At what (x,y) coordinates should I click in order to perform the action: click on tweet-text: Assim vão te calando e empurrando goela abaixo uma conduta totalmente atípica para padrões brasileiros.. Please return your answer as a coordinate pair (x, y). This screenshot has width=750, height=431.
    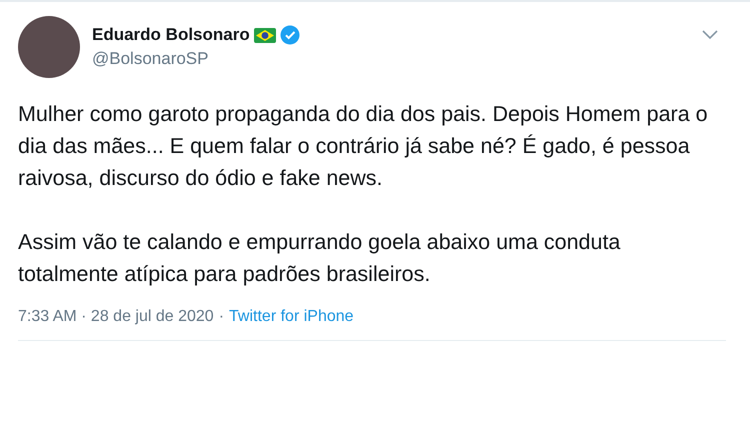
    Looking at the image, I should click on (320, 258).